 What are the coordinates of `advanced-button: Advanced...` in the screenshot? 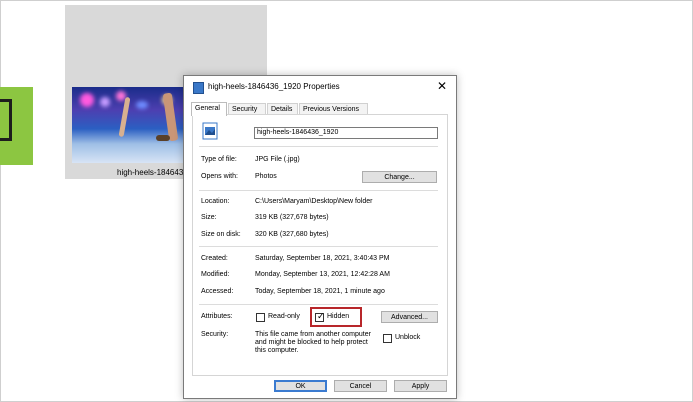 It's located at (409, 317).